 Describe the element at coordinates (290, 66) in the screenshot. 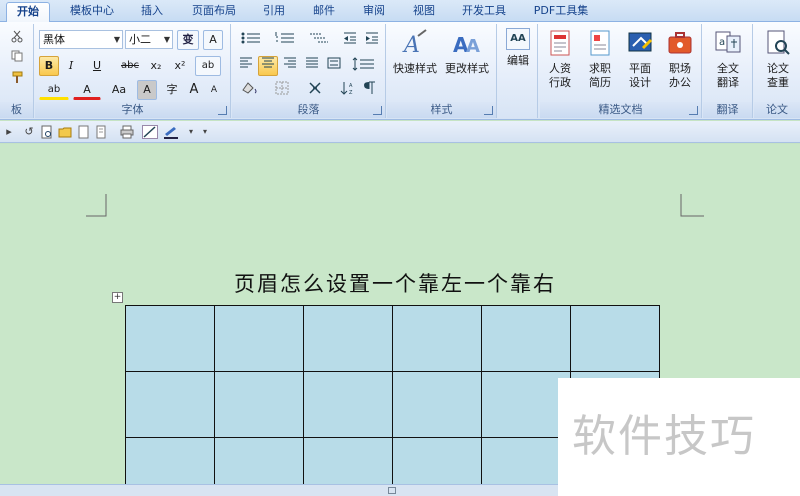

I see `align-right-icon` at that location.